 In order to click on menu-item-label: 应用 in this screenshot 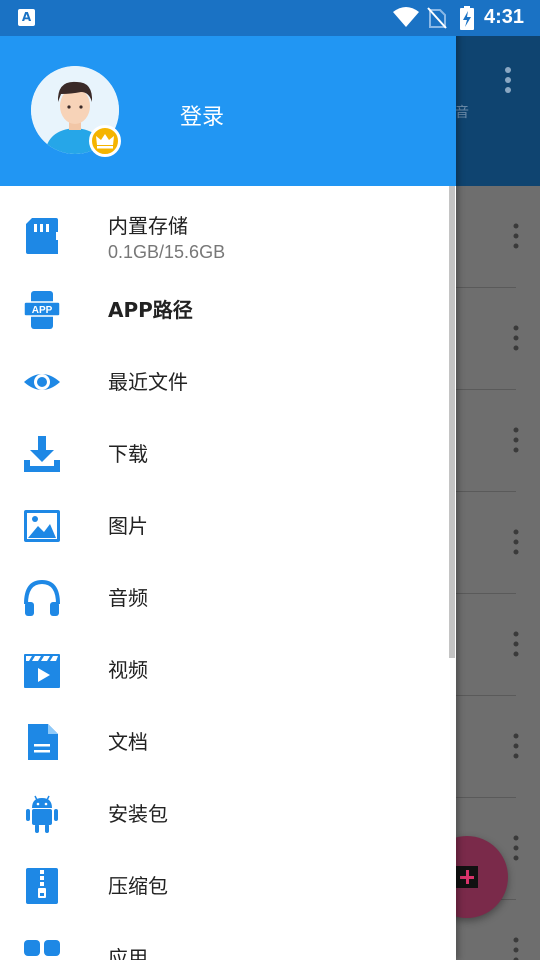, I will do `click(128, 953)`.